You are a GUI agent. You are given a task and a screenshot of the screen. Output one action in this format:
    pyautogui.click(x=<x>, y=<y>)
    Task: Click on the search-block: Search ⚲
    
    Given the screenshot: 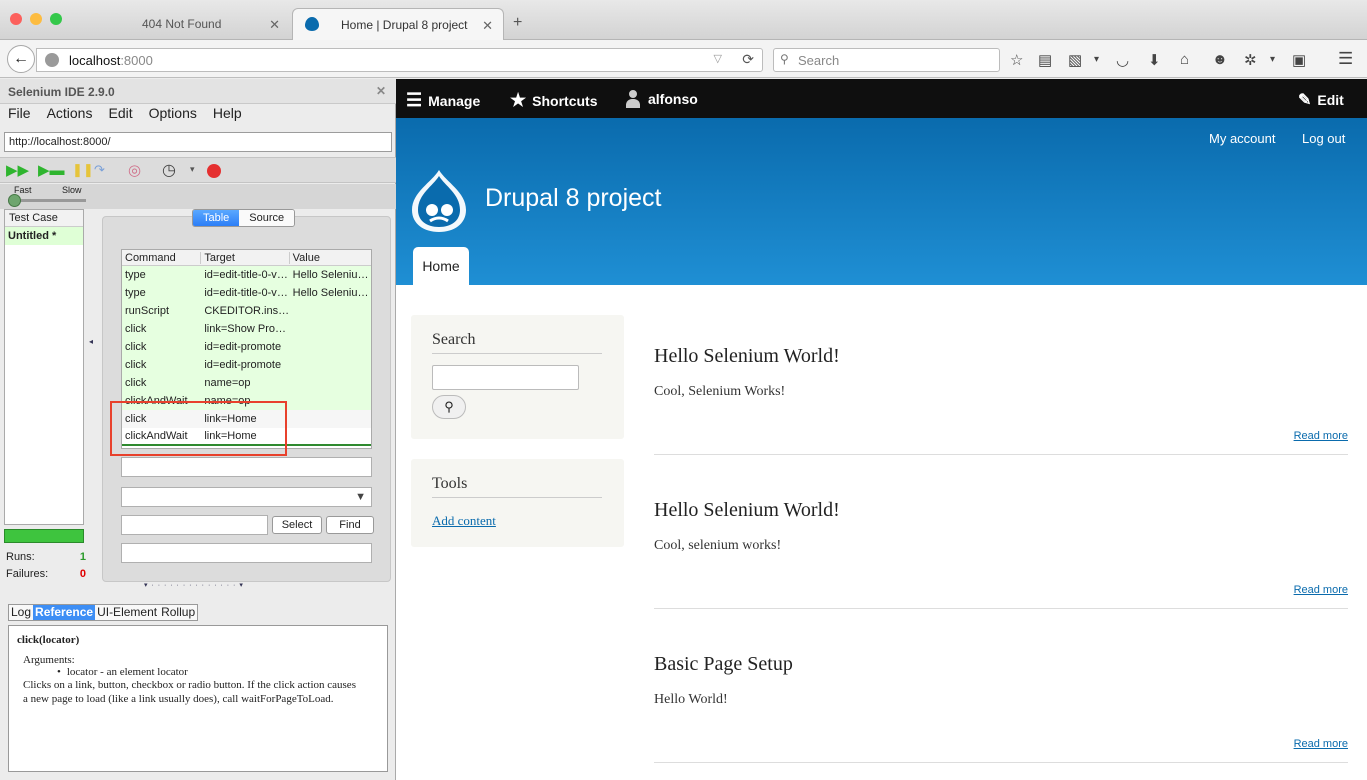 What is the action you would take?
    pyautogui.click(x=517, y=377)
    